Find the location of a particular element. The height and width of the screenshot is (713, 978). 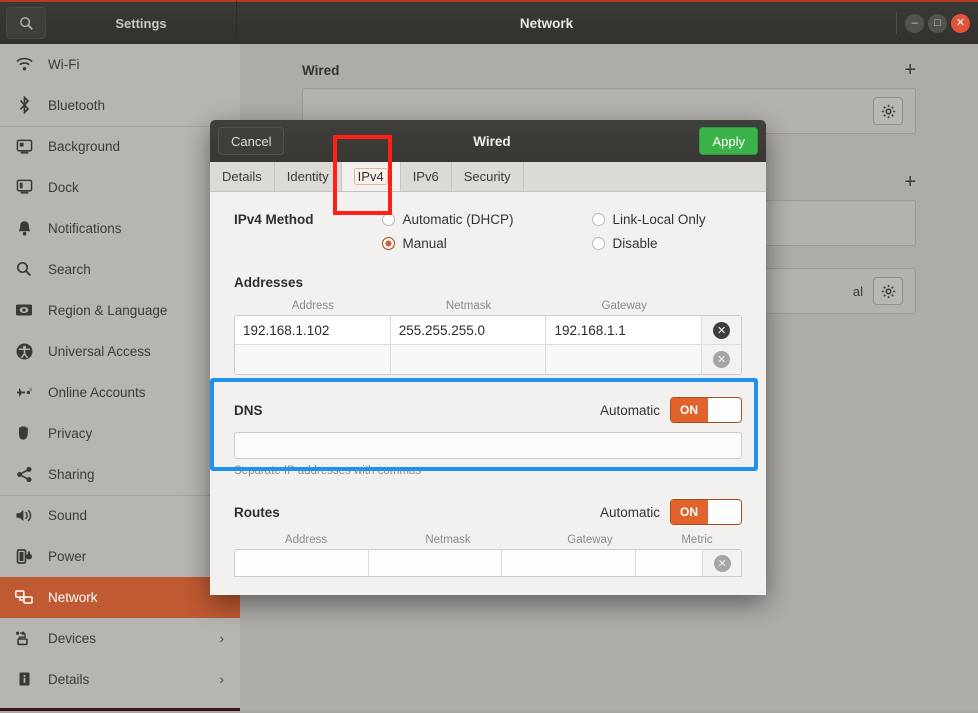

minimize-button: – is located at coordinates (914, 23).